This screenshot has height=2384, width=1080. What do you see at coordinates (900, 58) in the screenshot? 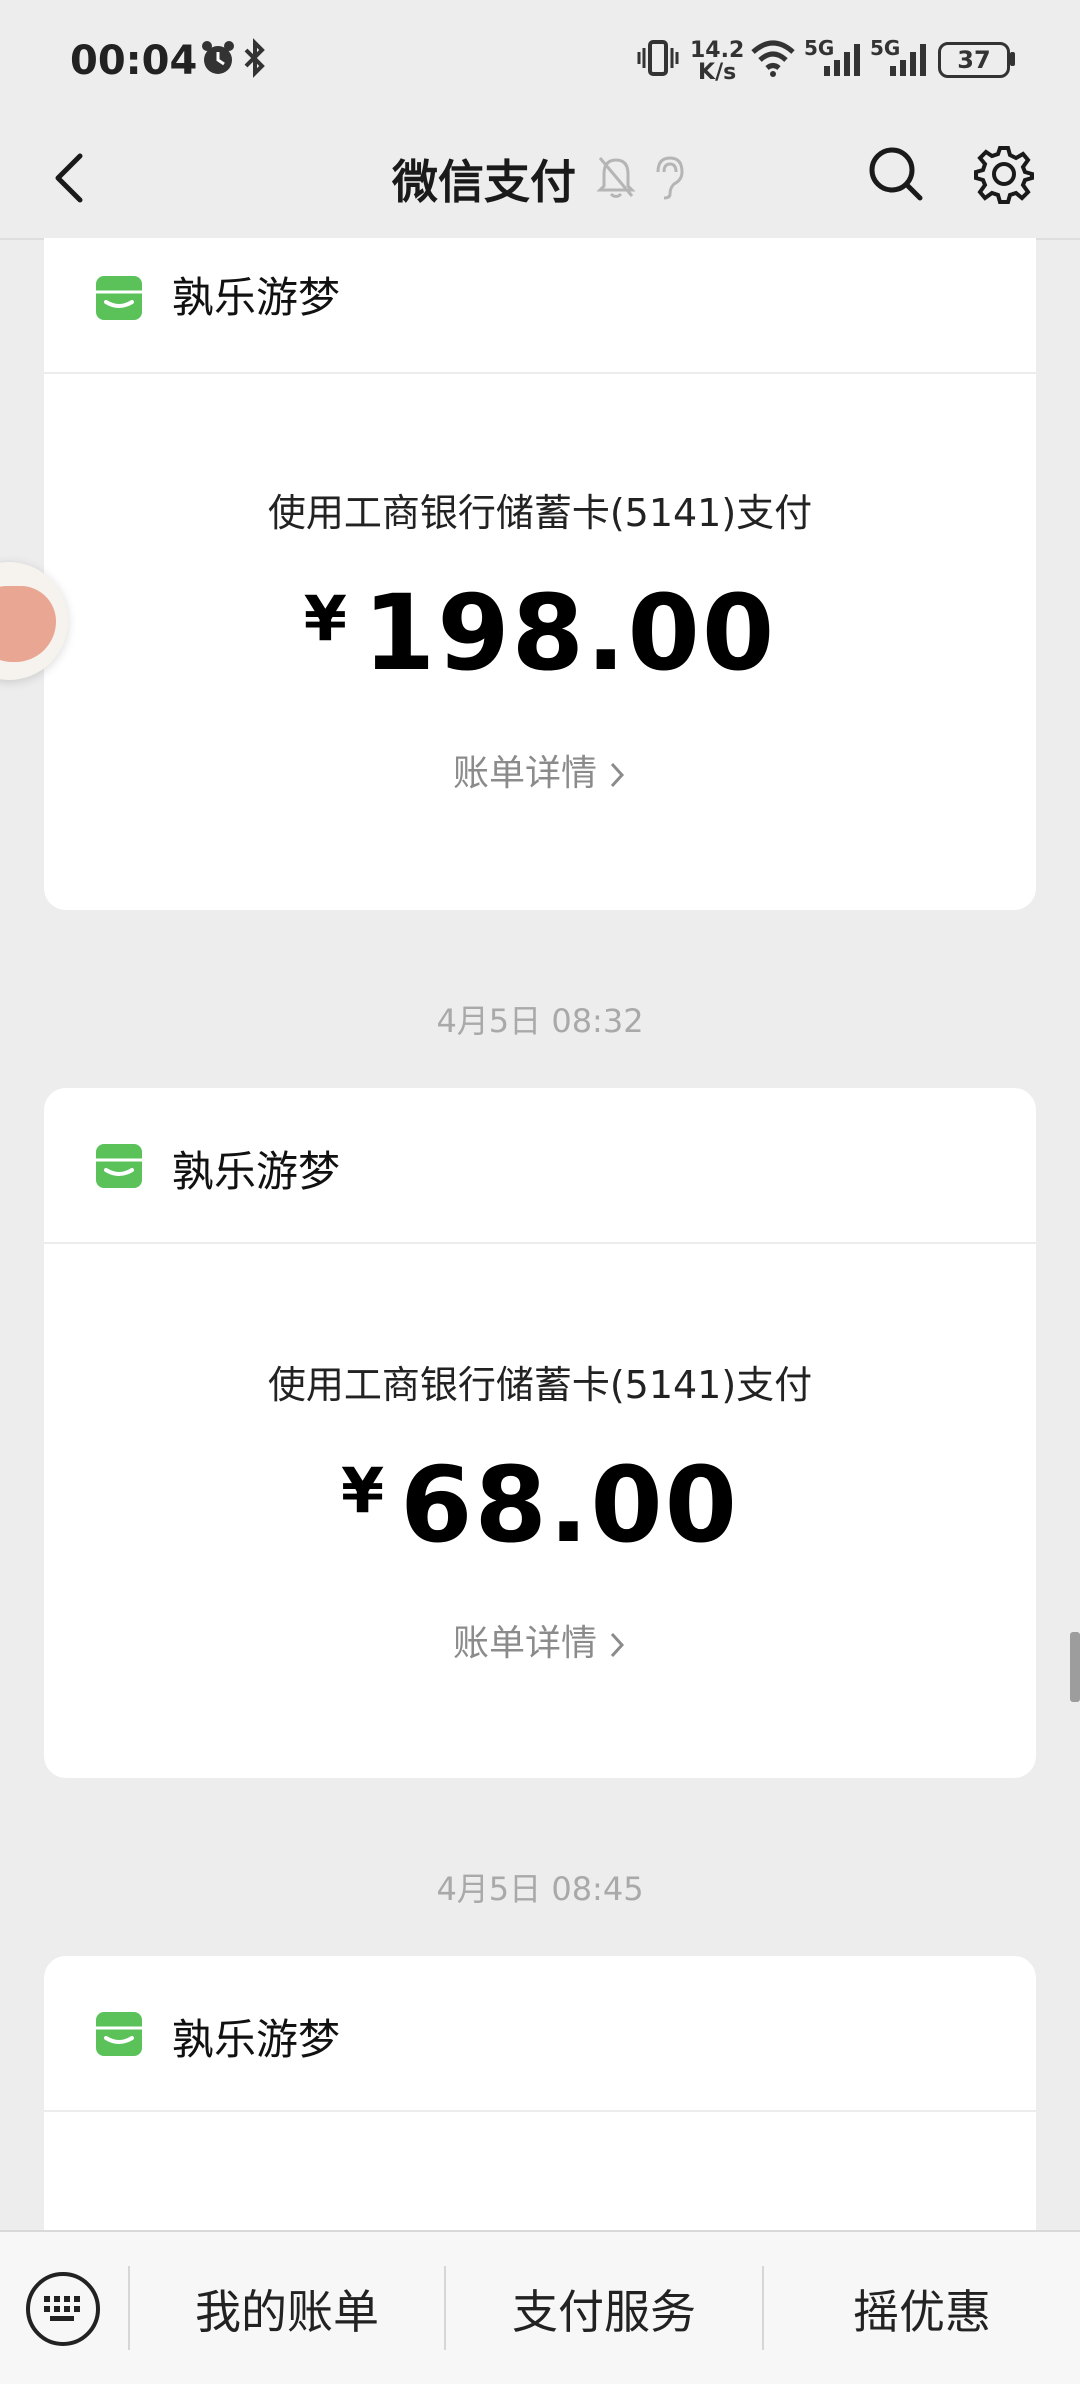
I see `signal-2-icon: 5G` at bounding box center [900, 58].